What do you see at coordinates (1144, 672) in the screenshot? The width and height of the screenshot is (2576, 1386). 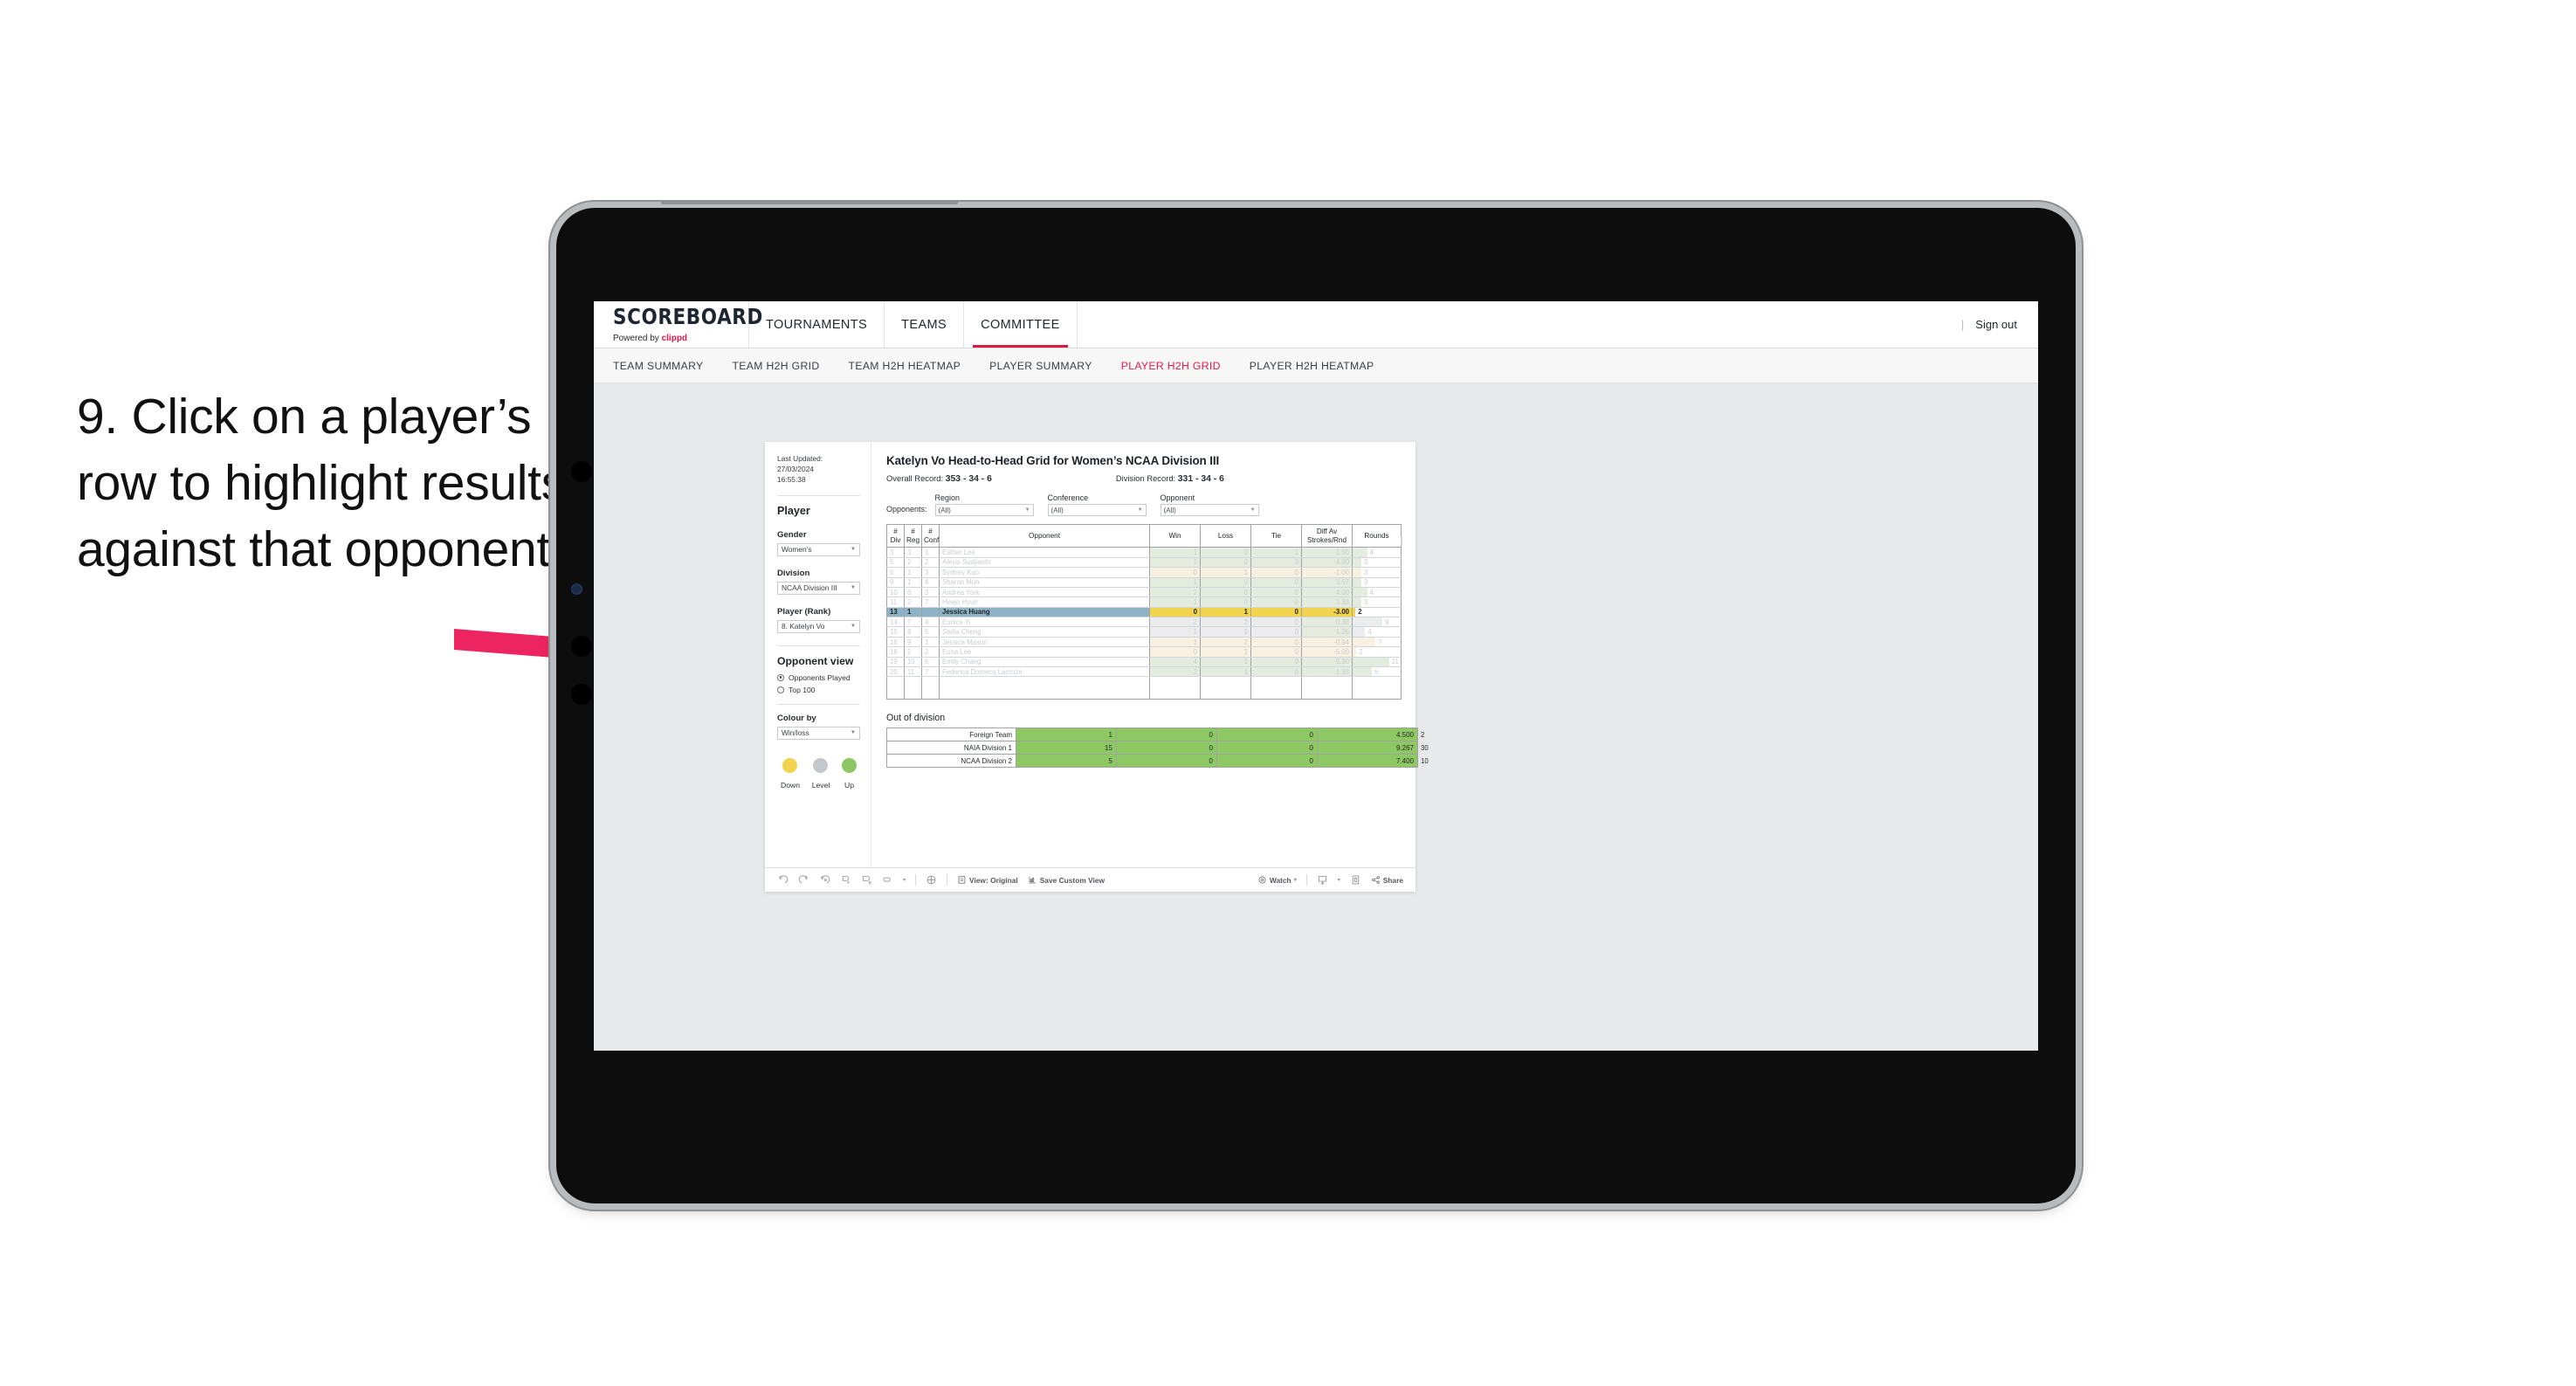 I see `table-row: 20 11 7 Federica Domecq Lacroze 2 1 0 1.33 6` at bounding box center [1144, 672].